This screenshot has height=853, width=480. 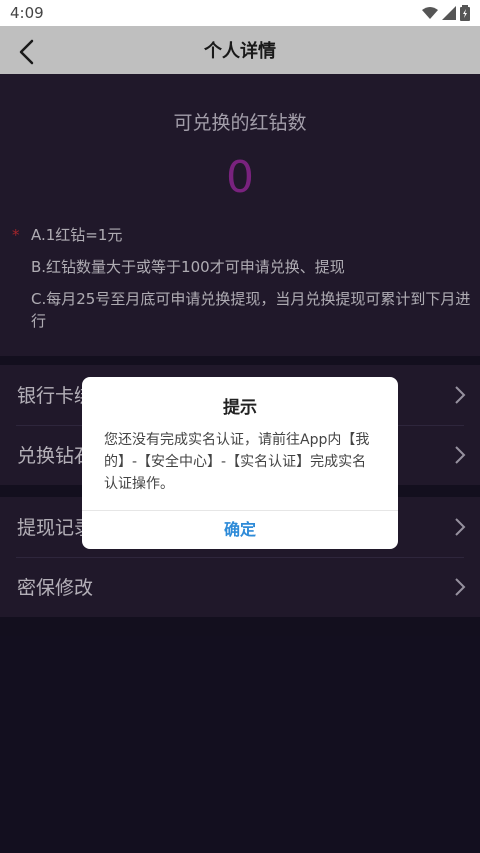 I want to click on status-bar: 4:09, so click(x=240, y=13).